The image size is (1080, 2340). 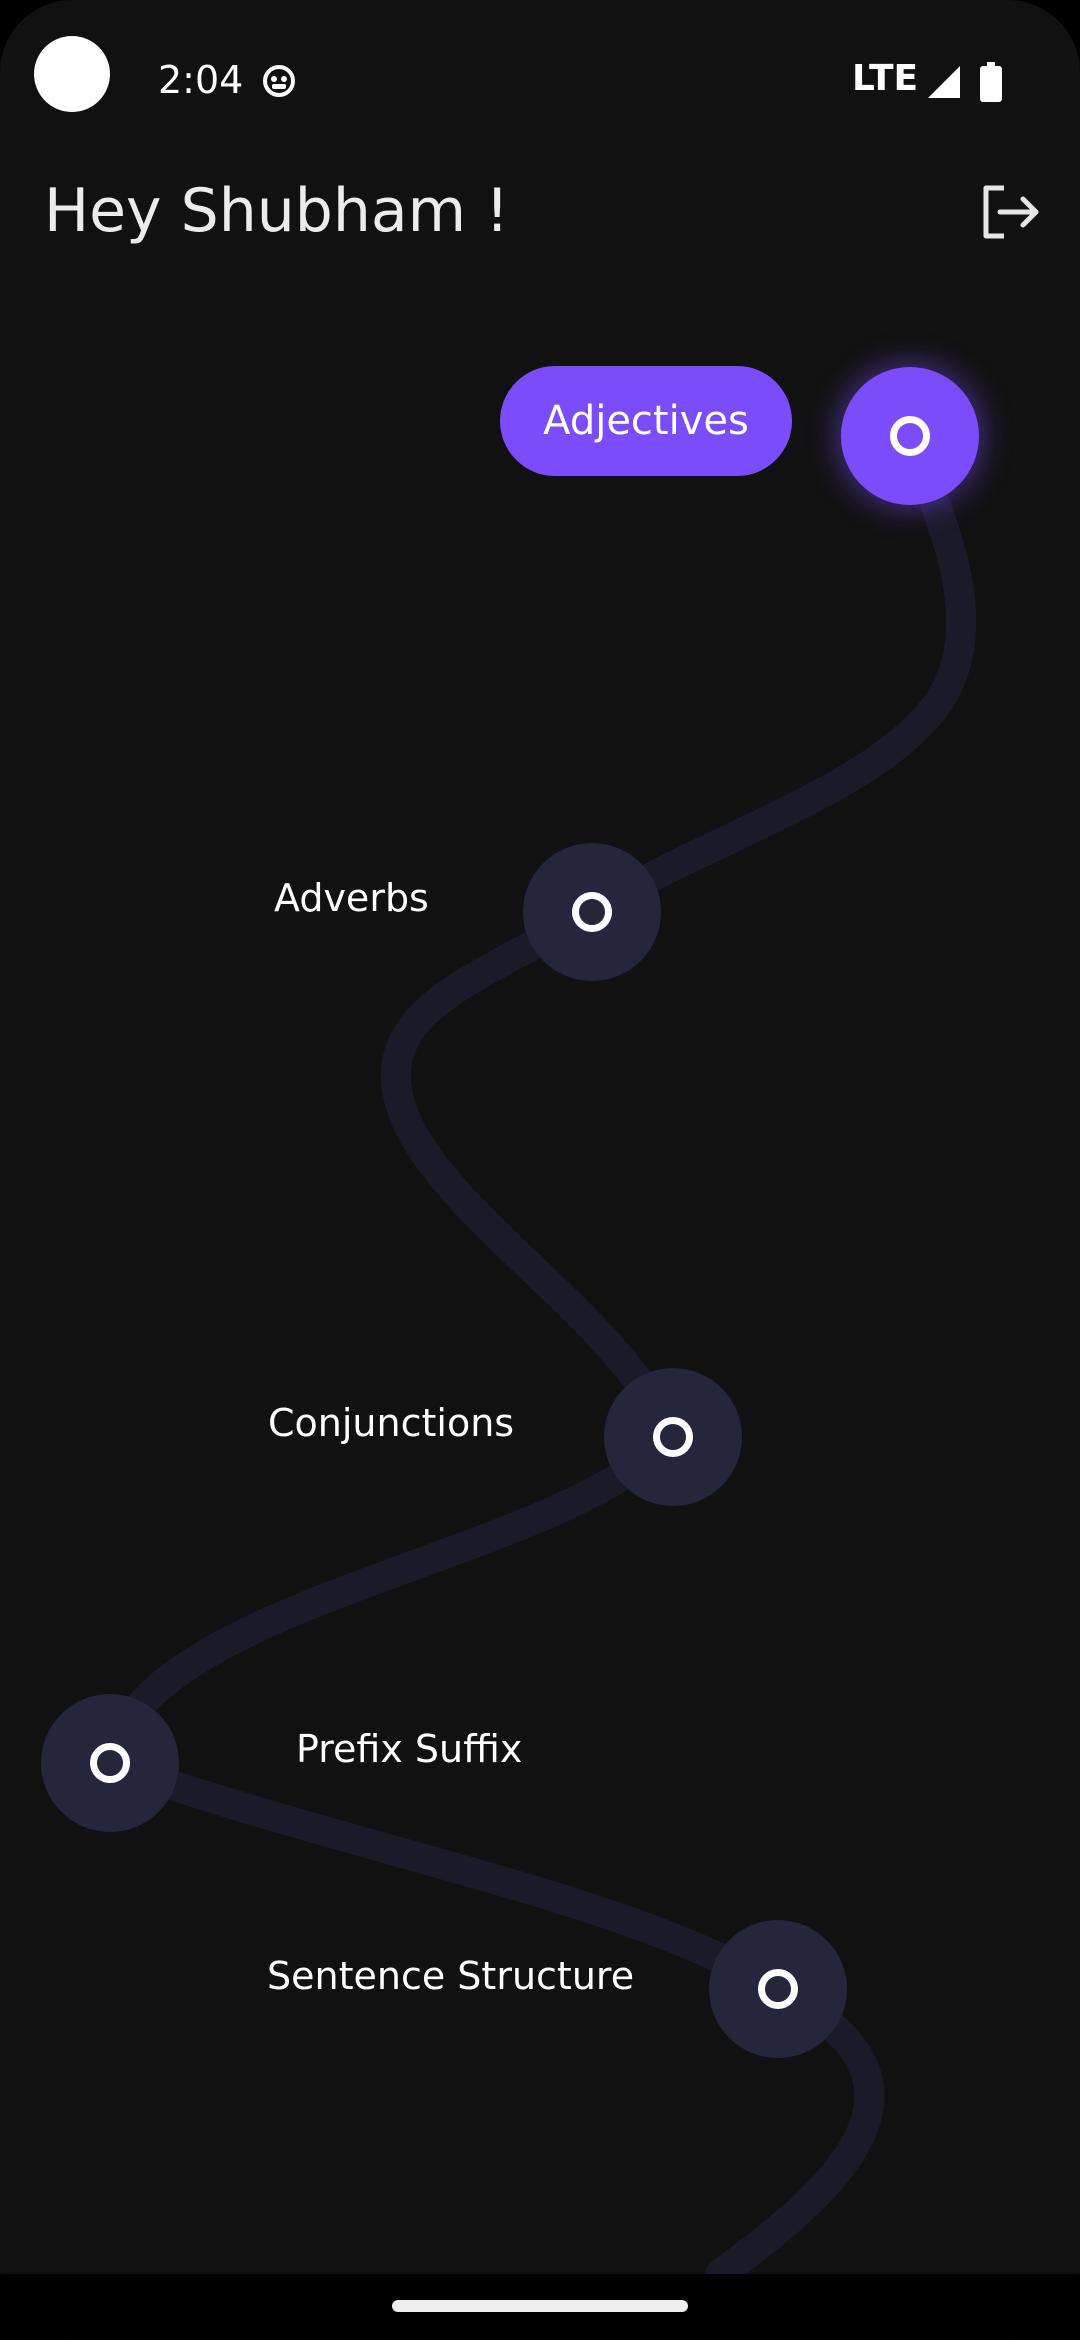 I want to click on level-node-adjectives, so click(x=910, y=436).